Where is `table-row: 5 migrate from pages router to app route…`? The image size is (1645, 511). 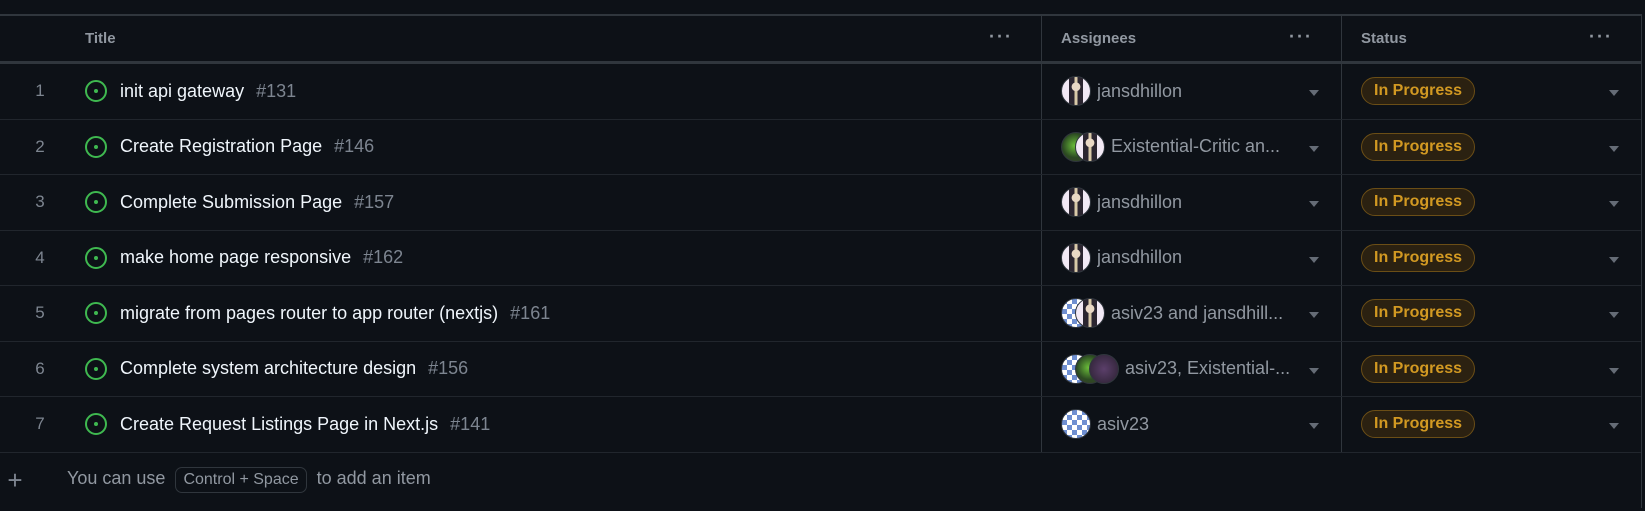
table-row: 5 migrate from pages router to app route… is located at coordinates (820, 314).